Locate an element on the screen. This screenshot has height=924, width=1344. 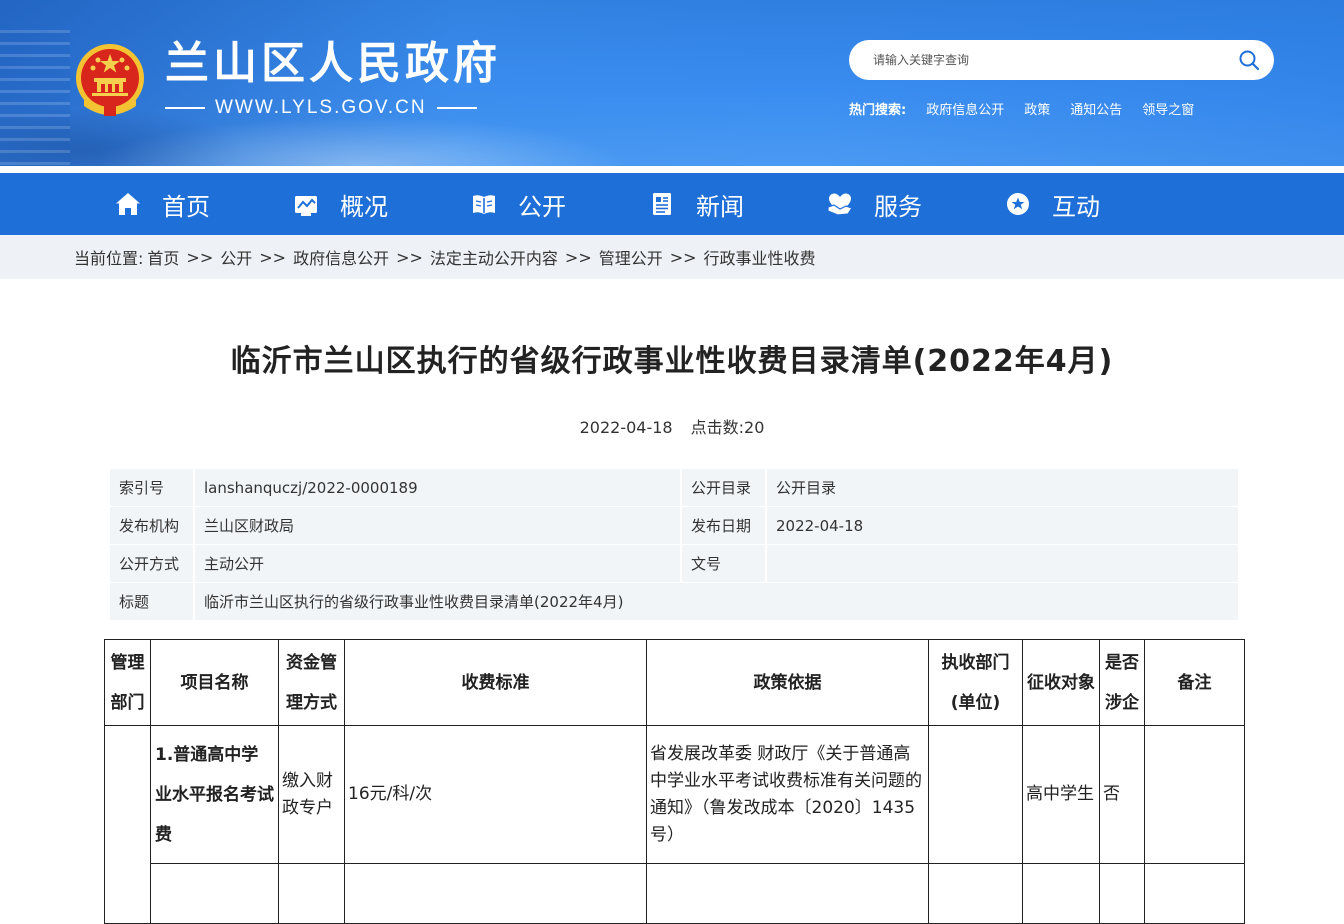
info-title-label: 标题 is located at coordinates (152, 602).